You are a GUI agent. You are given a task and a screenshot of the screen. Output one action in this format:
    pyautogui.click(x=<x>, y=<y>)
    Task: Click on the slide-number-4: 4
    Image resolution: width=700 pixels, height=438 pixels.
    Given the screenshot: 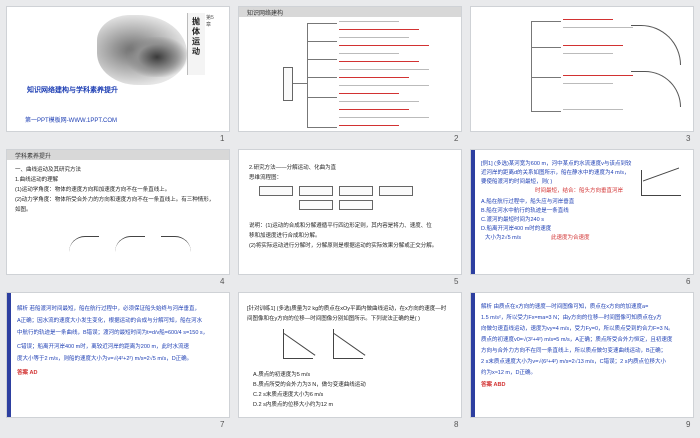 What is the action you would take?
    pyautogui.click(x=222, y=281)
    